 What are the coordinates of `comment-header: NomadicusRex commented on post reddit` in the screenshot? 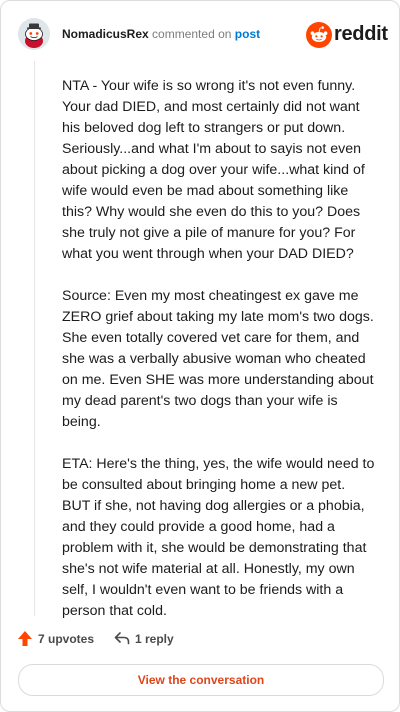 It's located at (203, 35).